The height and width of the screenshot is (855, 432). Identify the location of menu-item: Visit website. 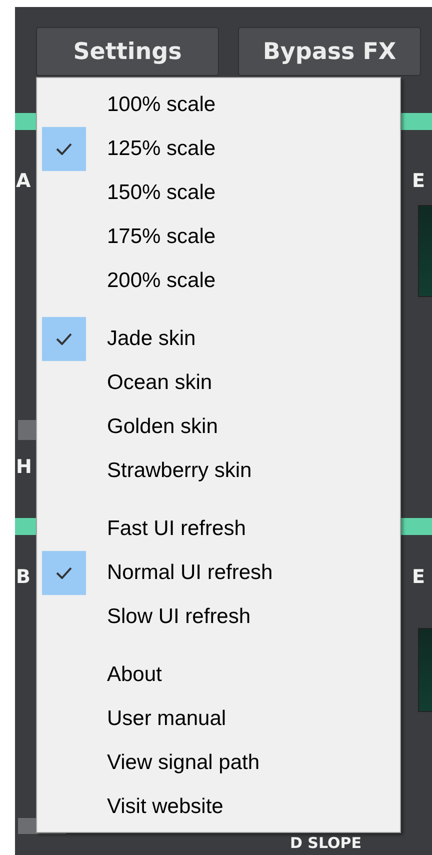
(218, 807).